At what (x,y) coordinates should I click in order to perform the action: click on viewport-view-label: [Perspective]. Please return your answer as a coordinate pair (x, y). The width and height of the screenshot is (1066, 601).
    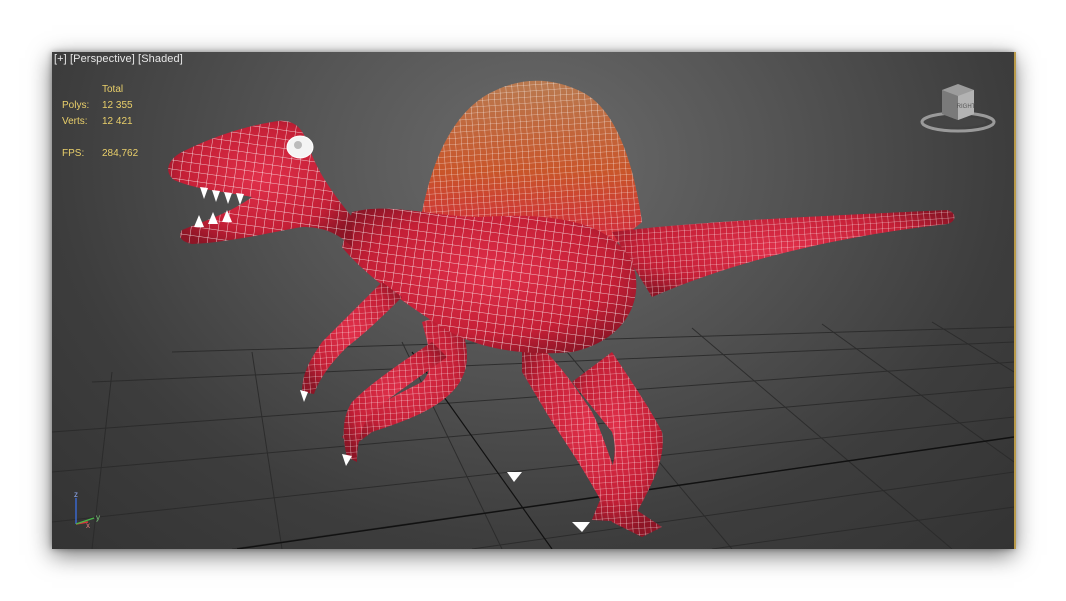
    Looking at the image, I should click on (102, 59).